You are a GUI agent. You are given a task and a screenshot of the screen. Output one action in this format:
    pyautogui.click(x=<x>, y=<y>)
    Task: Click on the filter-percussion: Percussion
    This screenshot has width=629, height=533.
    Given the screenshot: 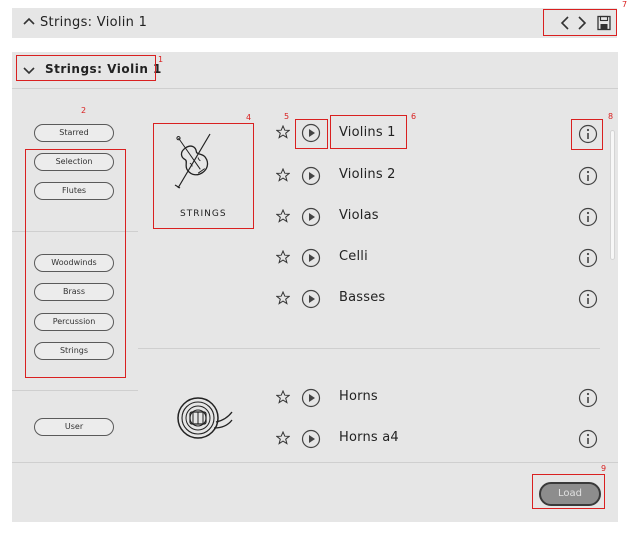 What is the action you would take?
    pyautogui.click(x=74, y=322)
    